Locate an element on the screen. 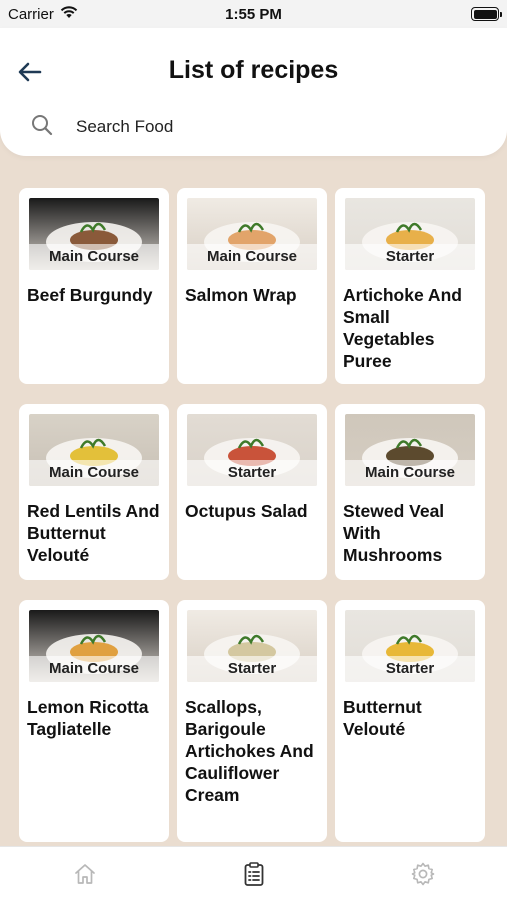 This screenshot has width=507, height=900. recipe-title: Artichoke And Small Vegetables Puree is located at coordinates (402, 328).